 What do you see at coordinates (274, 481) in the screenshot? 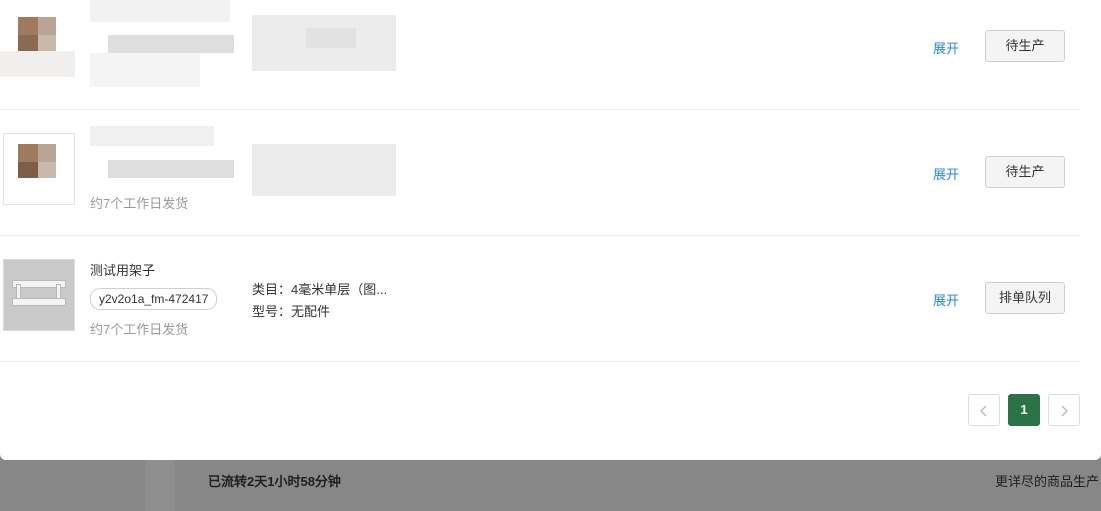
I see `elapsed-time-text: 已流转2天1小时58分钟` at bounding box center [274, 481].